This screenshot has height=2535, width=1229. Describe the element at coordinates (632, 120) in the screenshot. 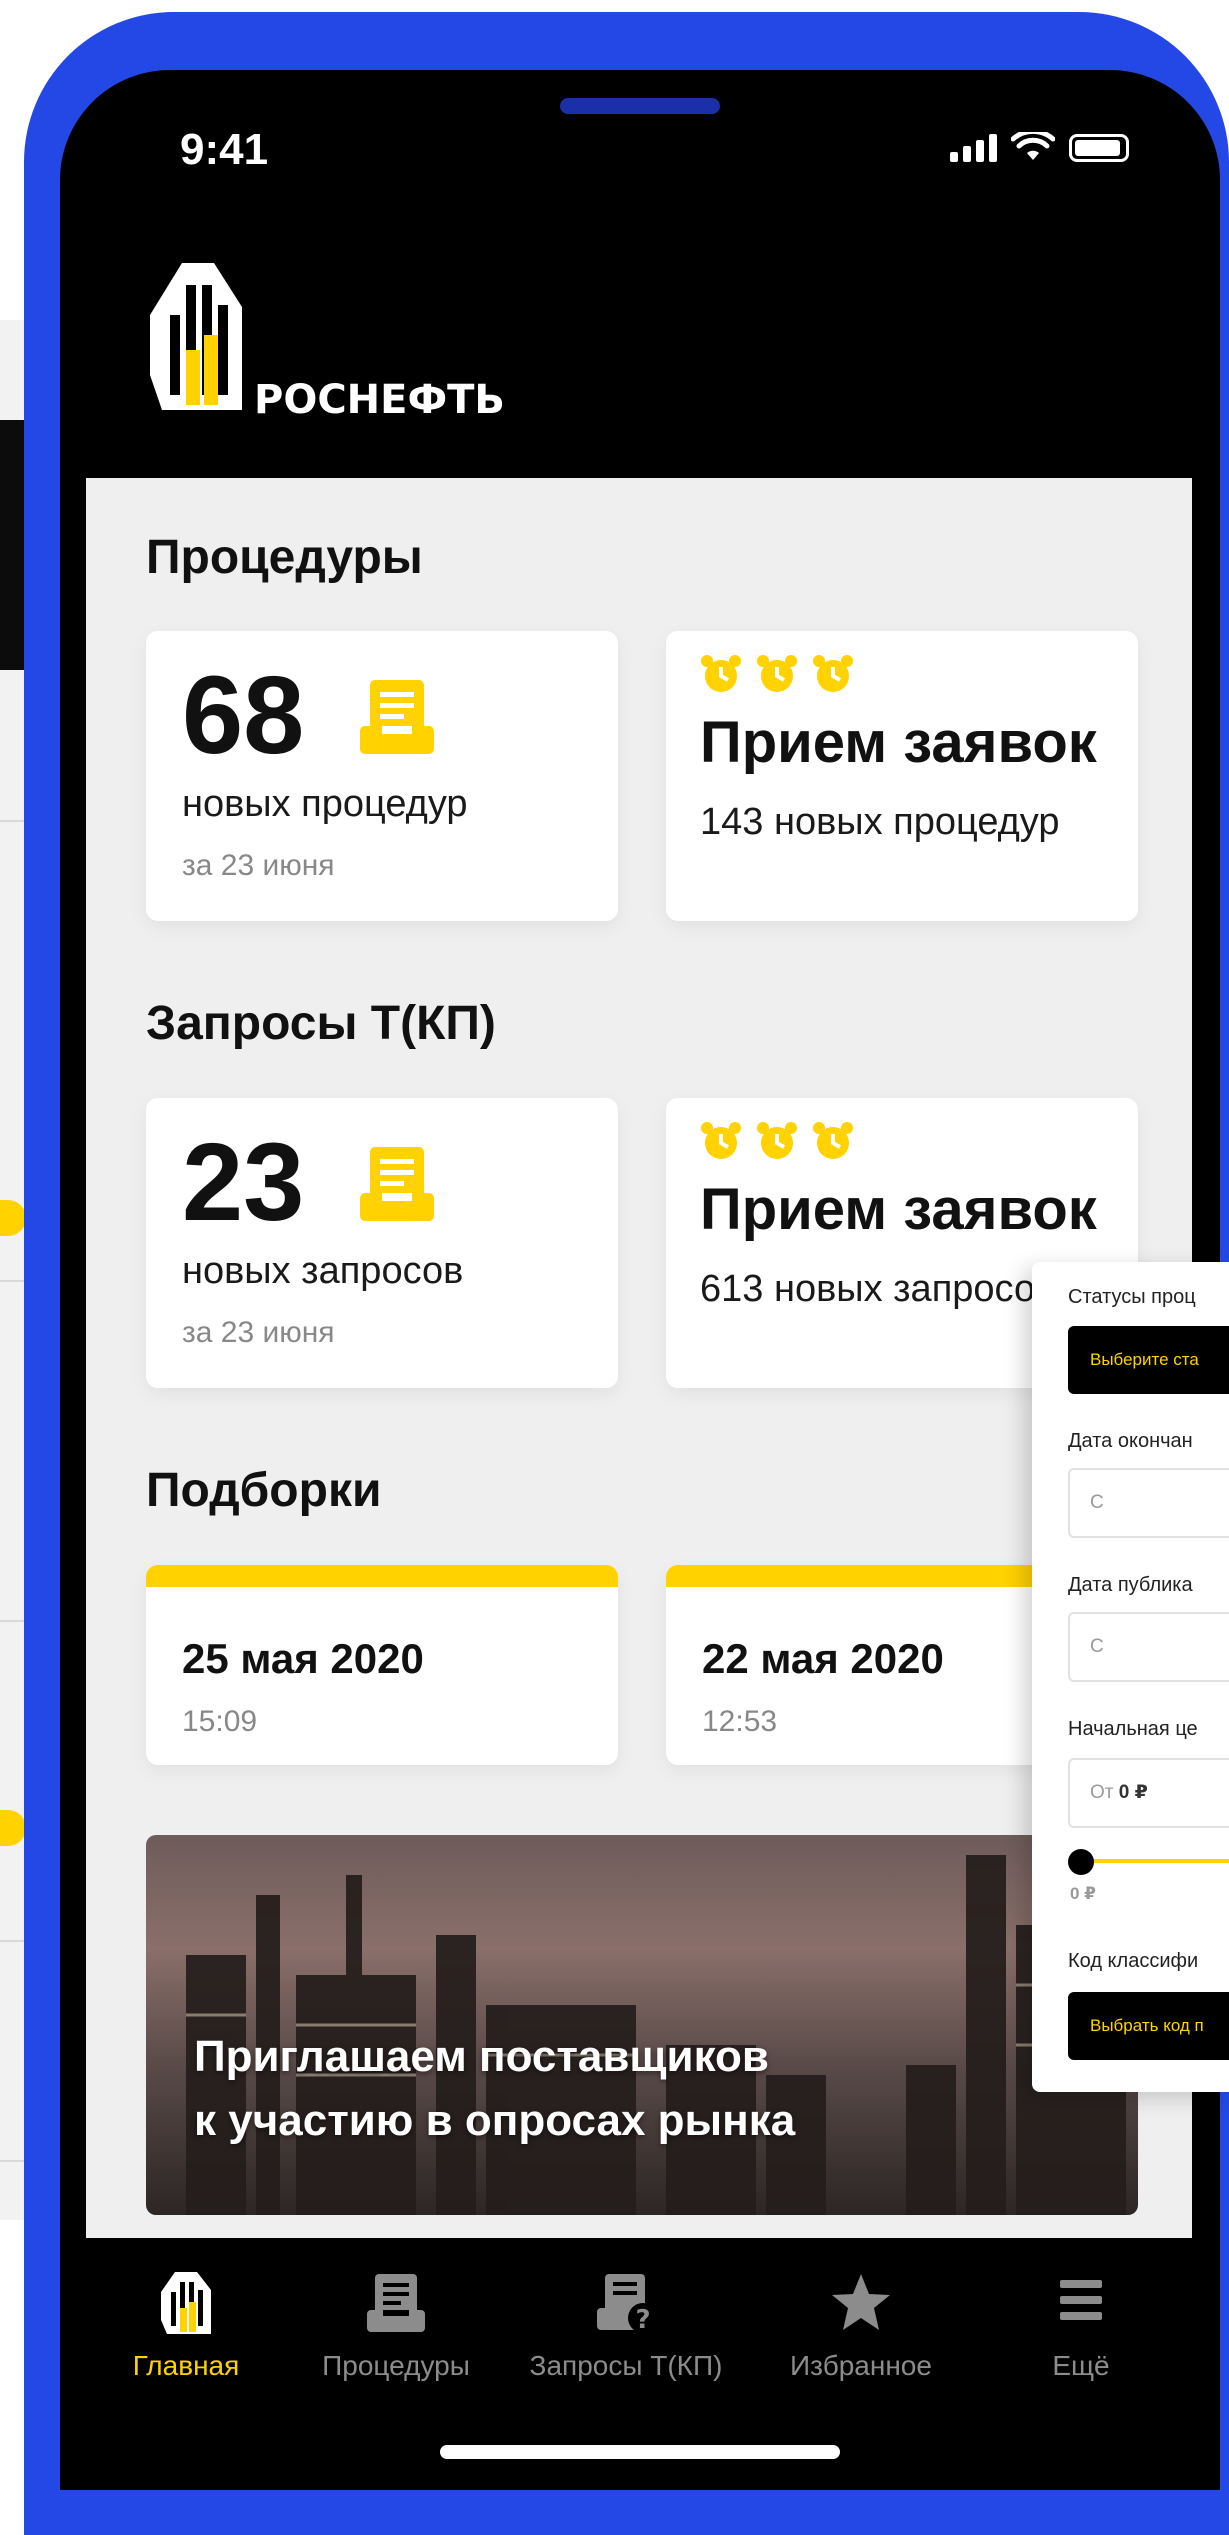

I see `phone-notch` at that location.